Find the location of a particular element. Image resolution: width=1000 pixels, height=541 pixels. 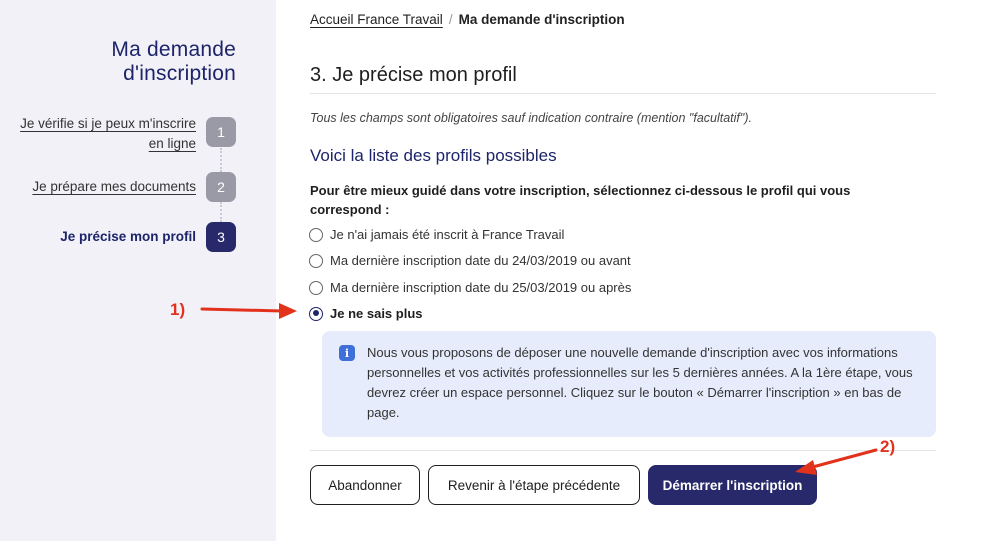

breadcrumb-home-link: Accueil France Travail is located at coordinates (376, 19).